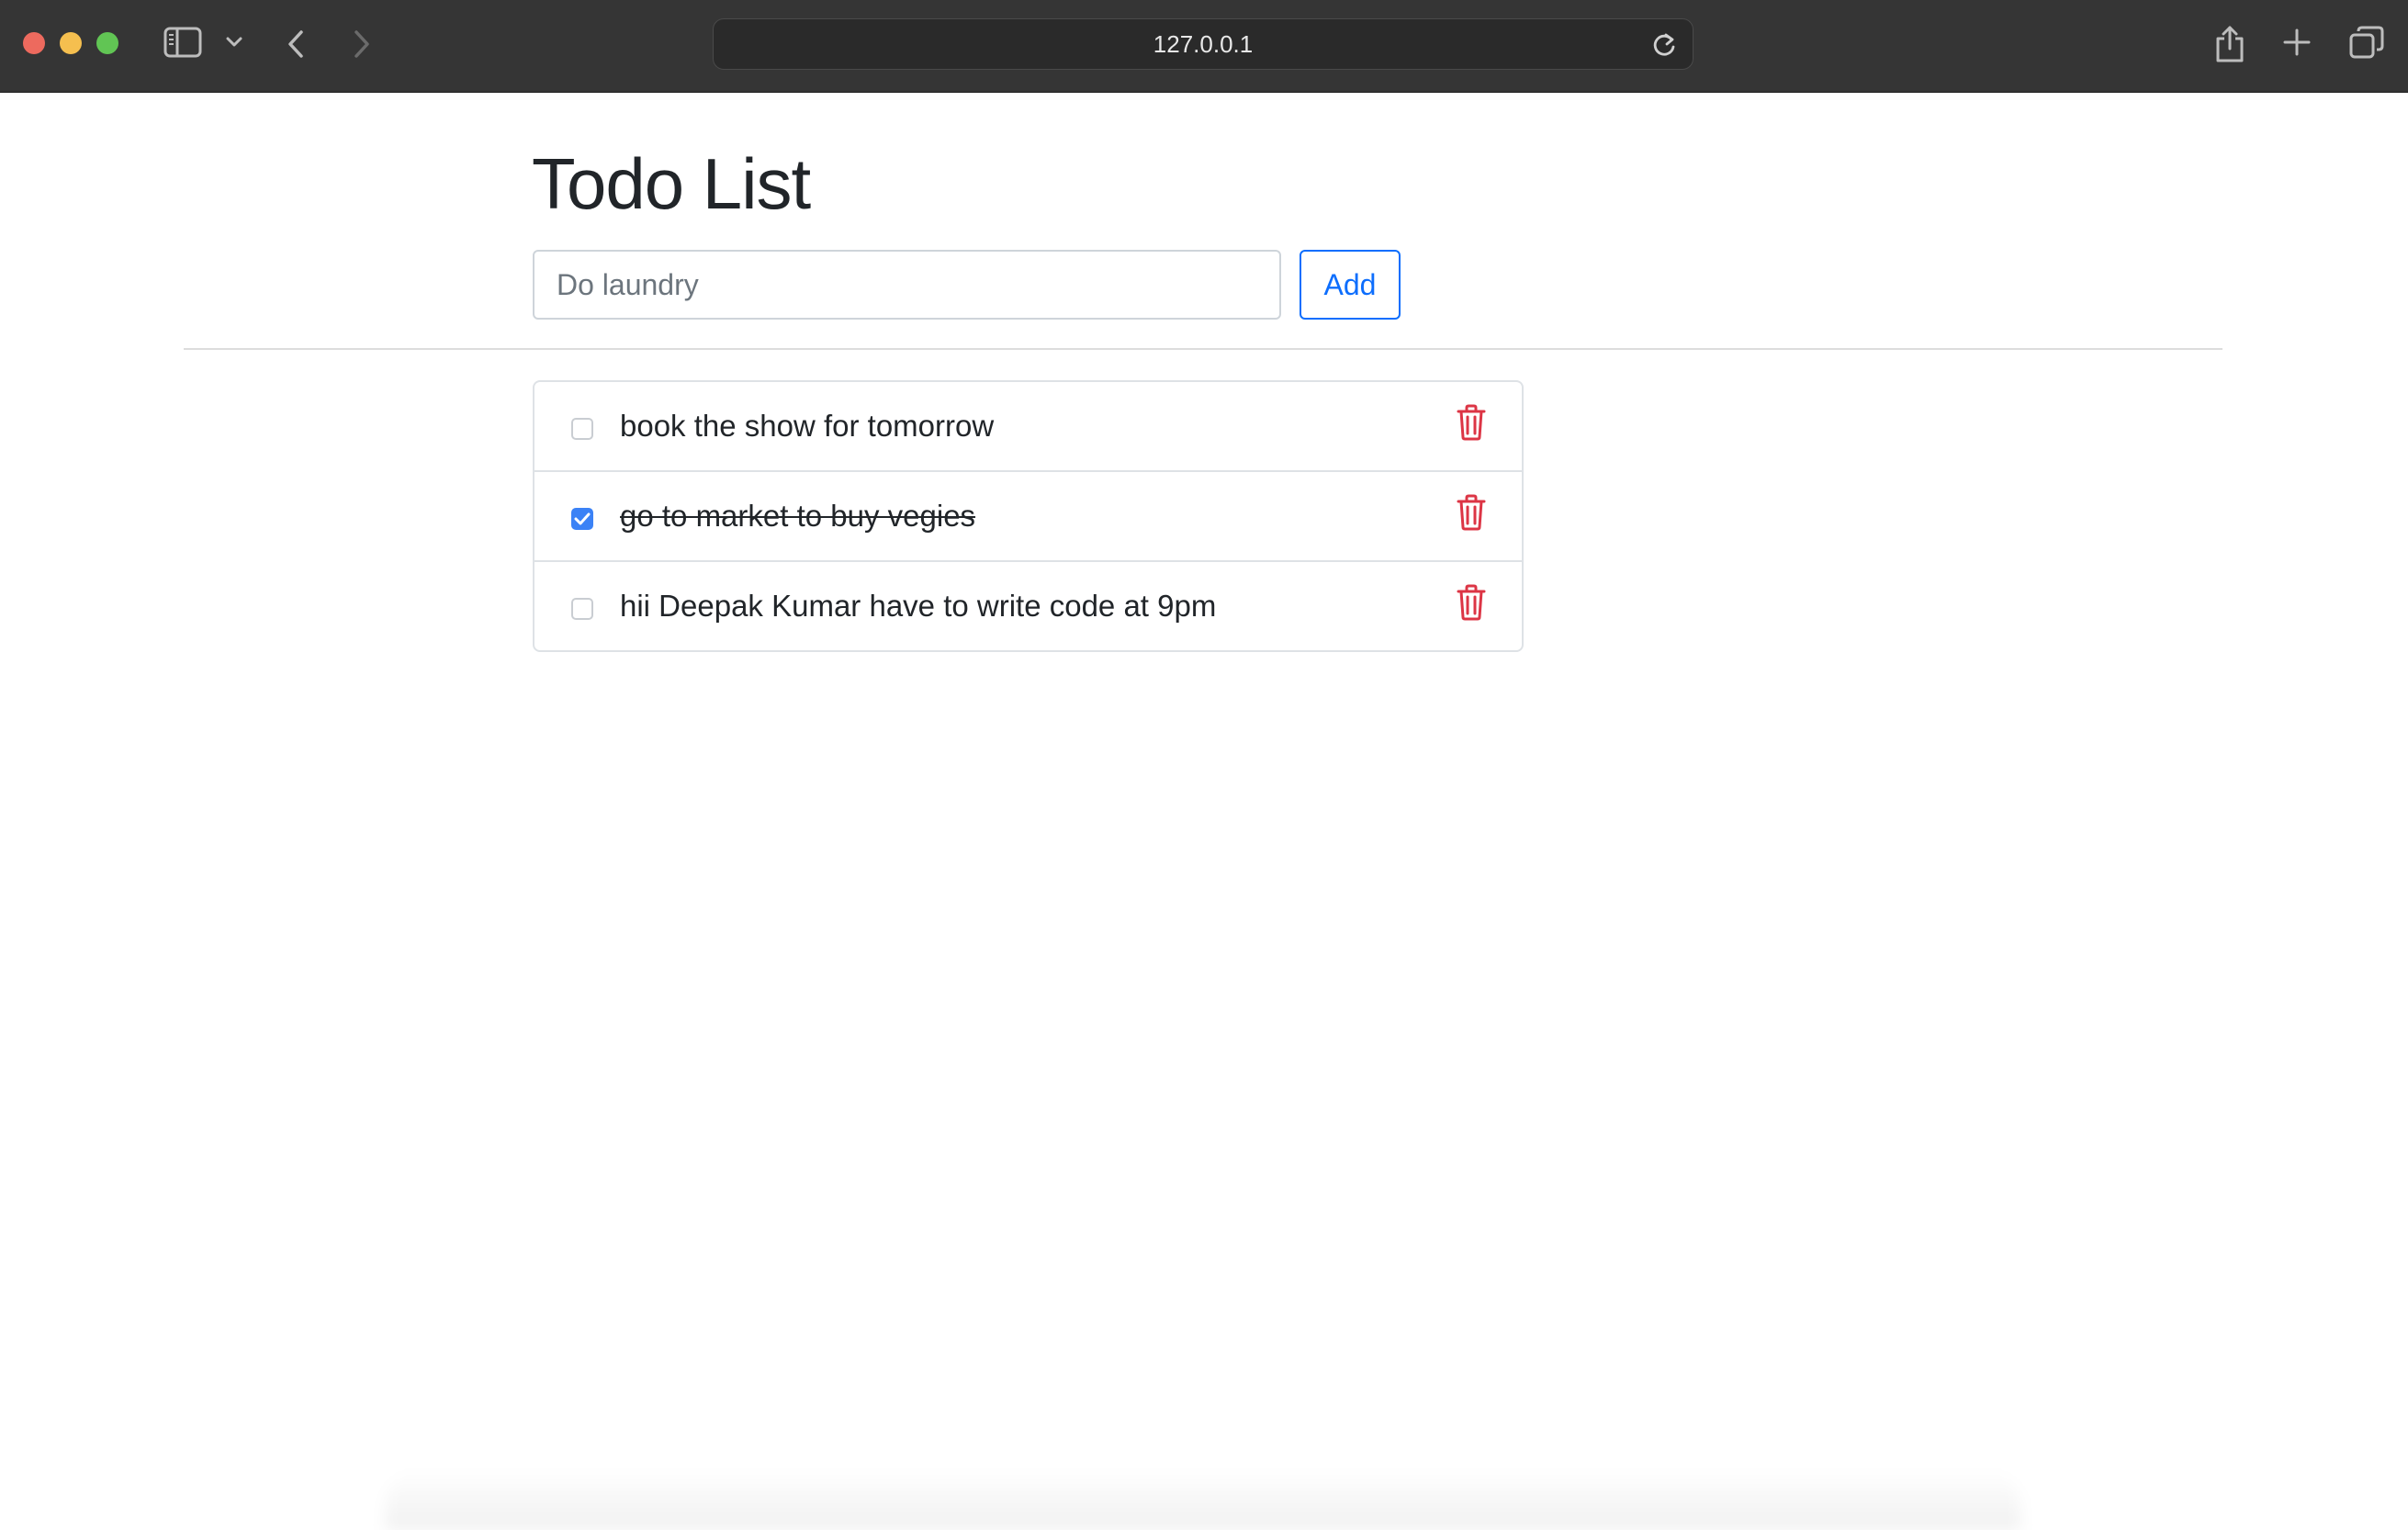 The height and width of the screenshot is (1530, 2408). Describe the element at coordinates (234, 42) in the screenshot. I see `chevron-down-icon` at that location.